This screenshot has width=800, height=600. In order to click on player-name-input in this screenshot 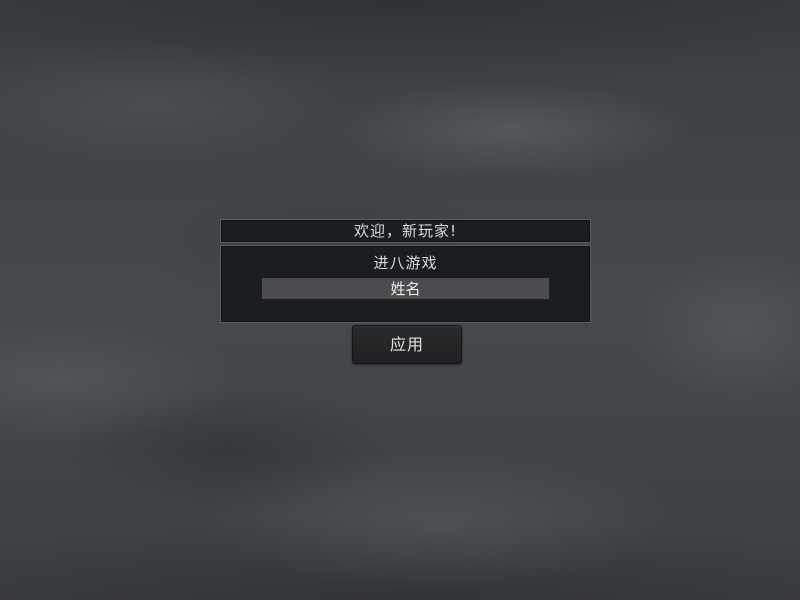, I will do `click(405, 288)`.